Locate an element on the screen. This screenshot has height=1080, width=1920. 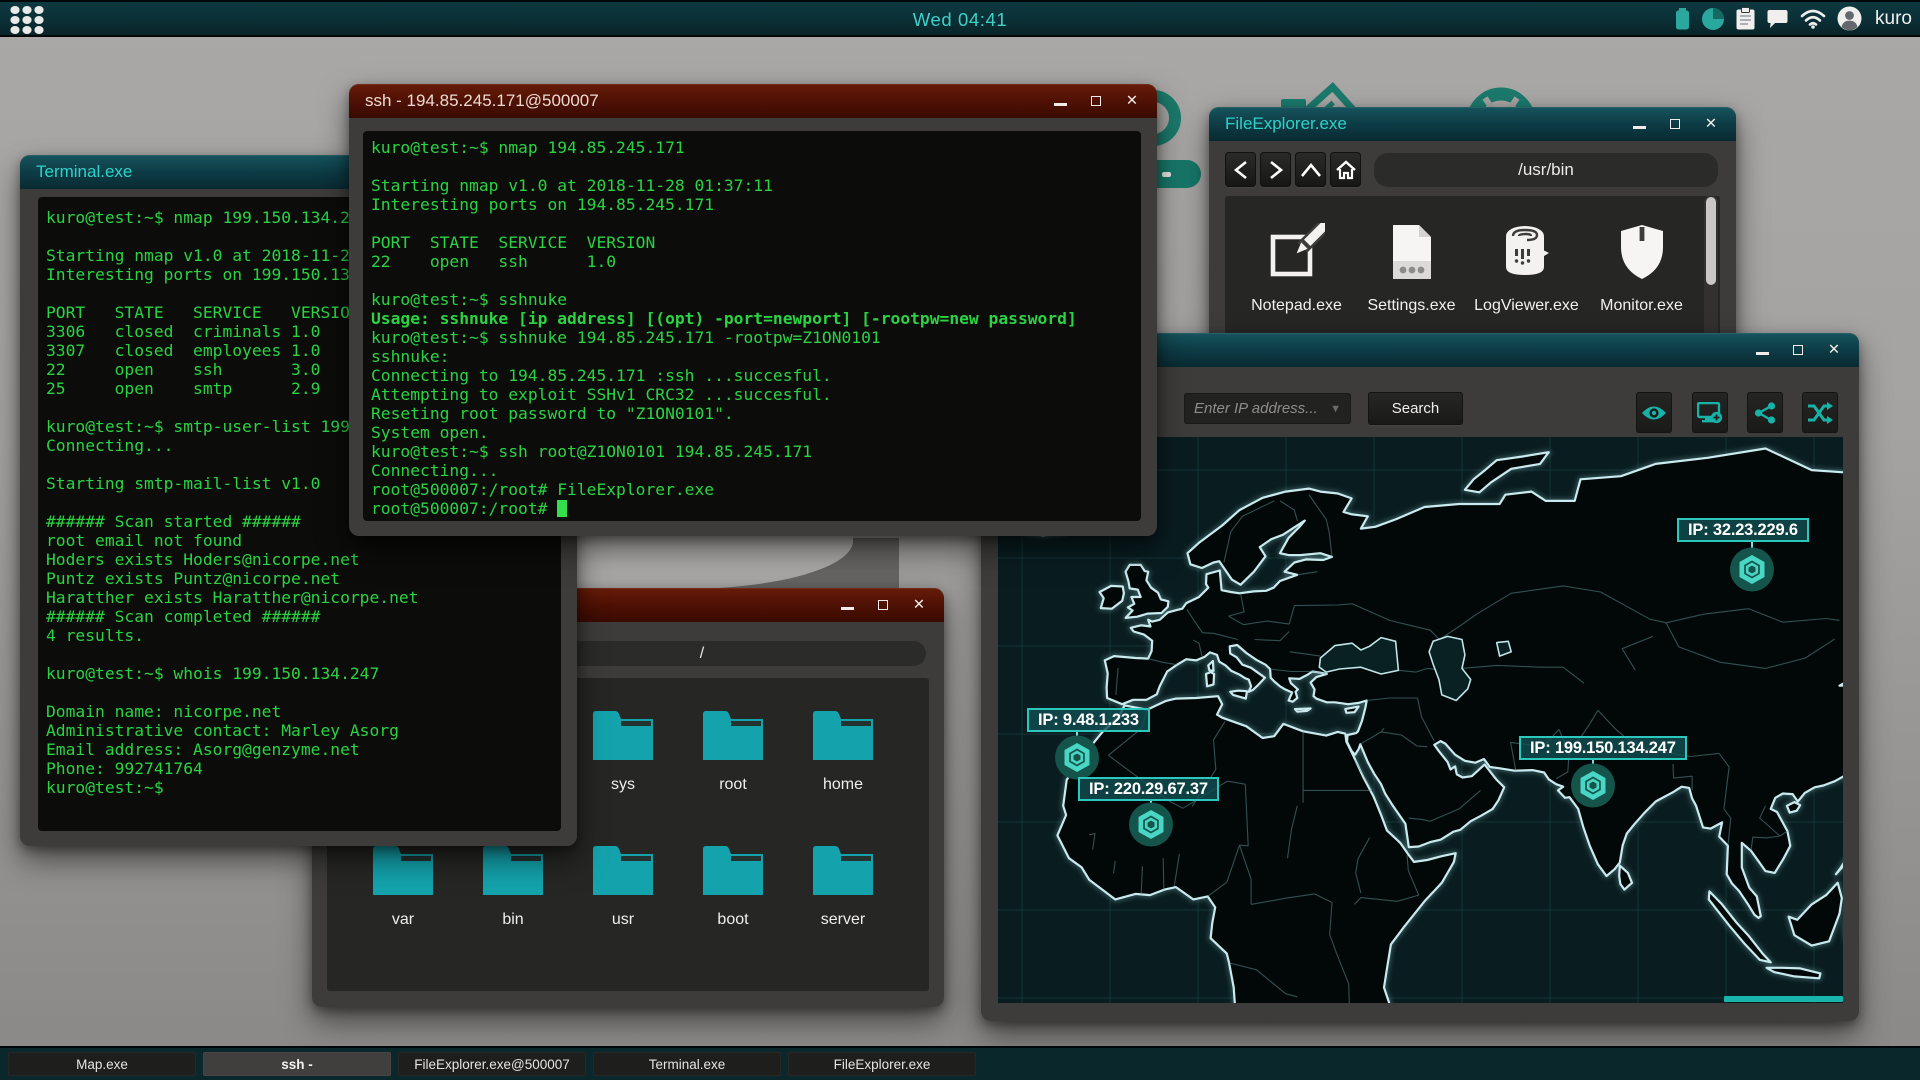
terminal-line: 22 open ssh 1.0 is located at coordinates (494, 261).